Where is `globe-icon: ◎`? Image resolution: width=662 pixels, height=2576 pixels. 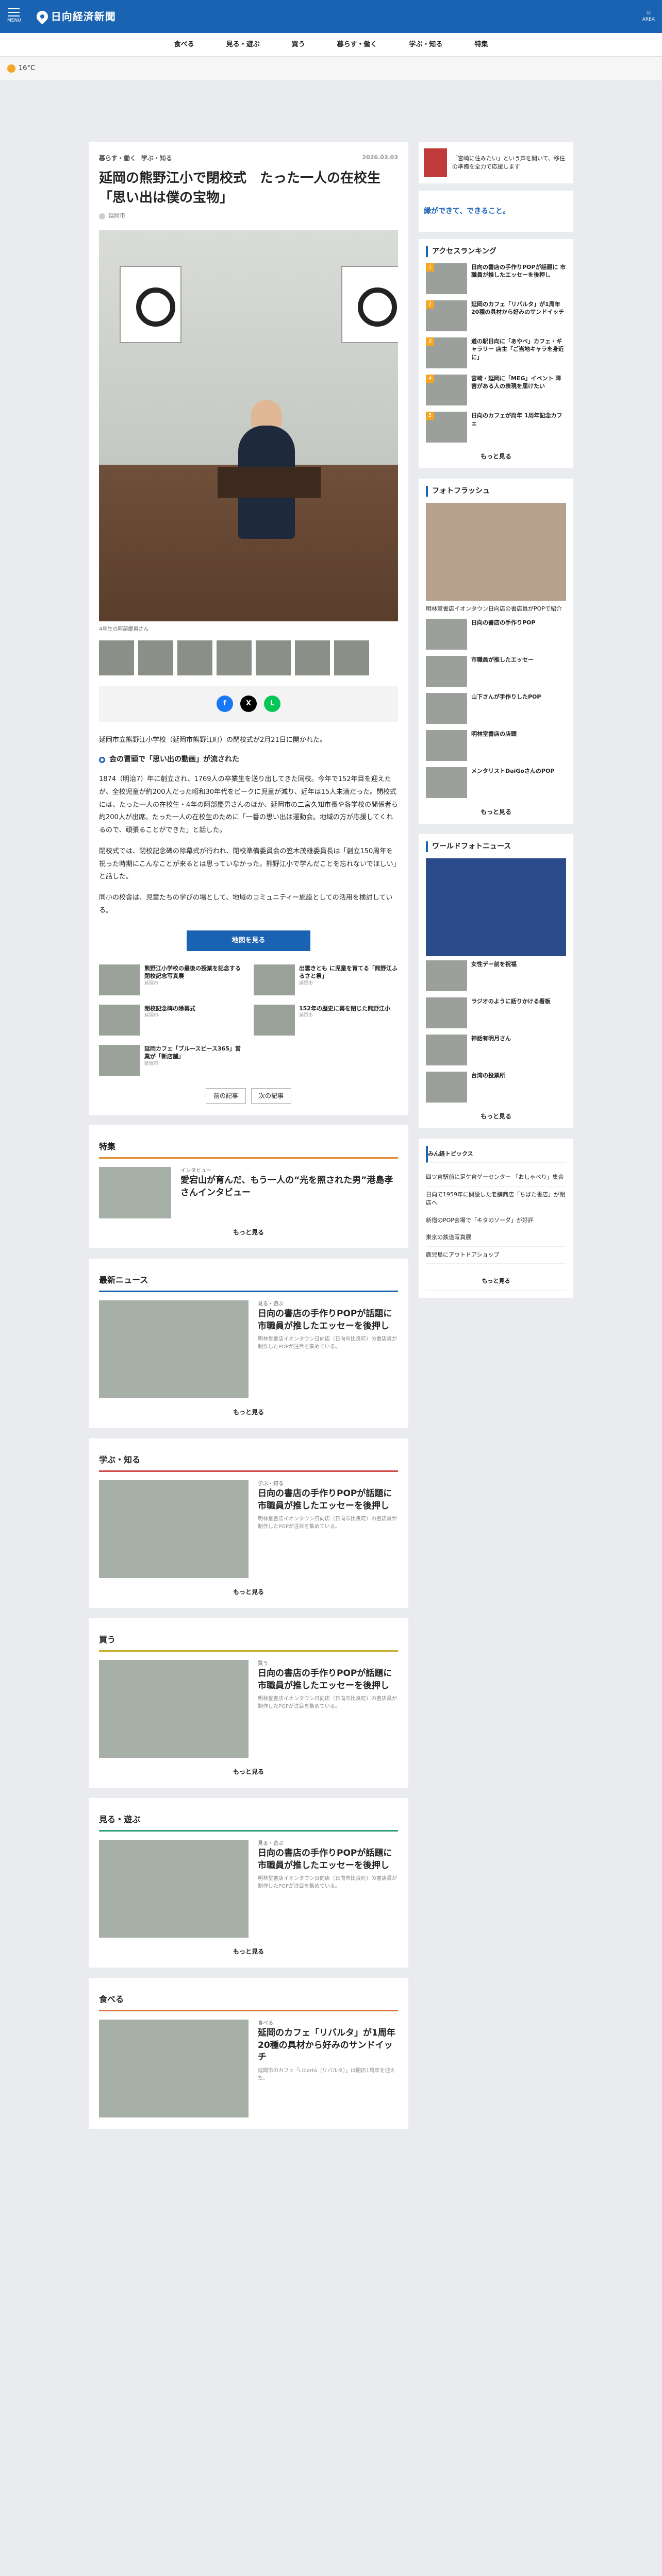
globe-icon: ◎ is located at coordinates (648, 12).